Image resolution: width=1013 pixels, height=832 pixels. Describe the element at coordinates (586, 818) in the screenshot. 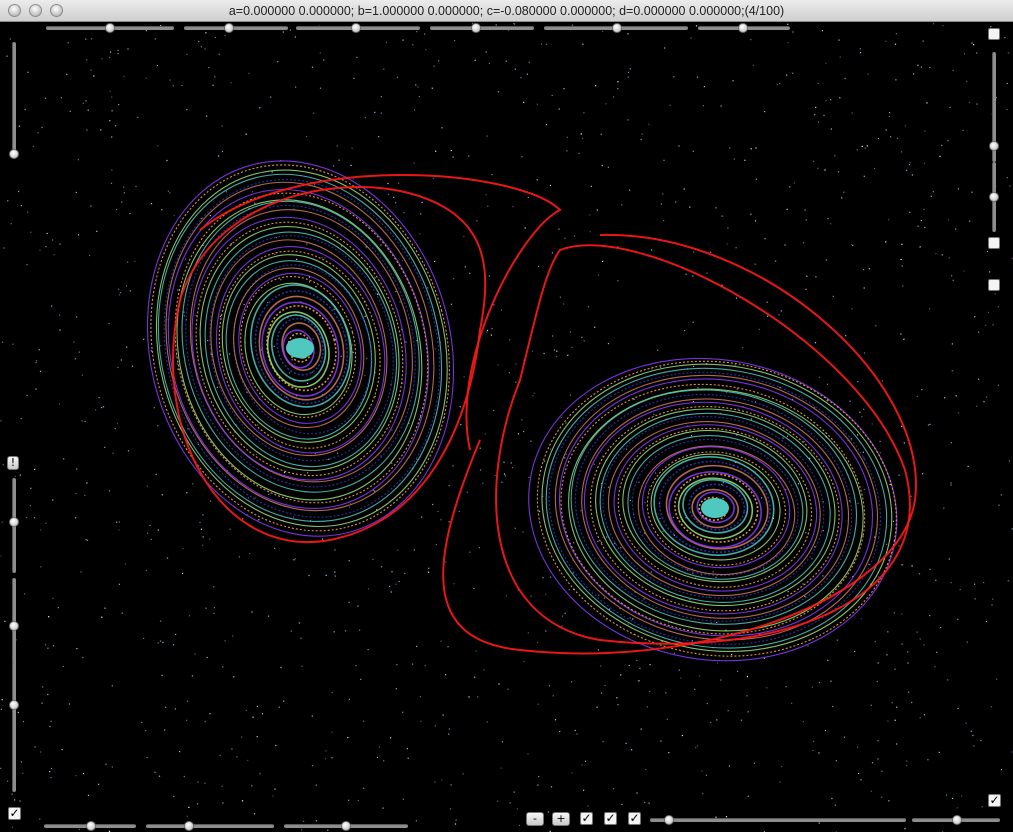

I see `checkbox-bottom-1: ✓` at that location.